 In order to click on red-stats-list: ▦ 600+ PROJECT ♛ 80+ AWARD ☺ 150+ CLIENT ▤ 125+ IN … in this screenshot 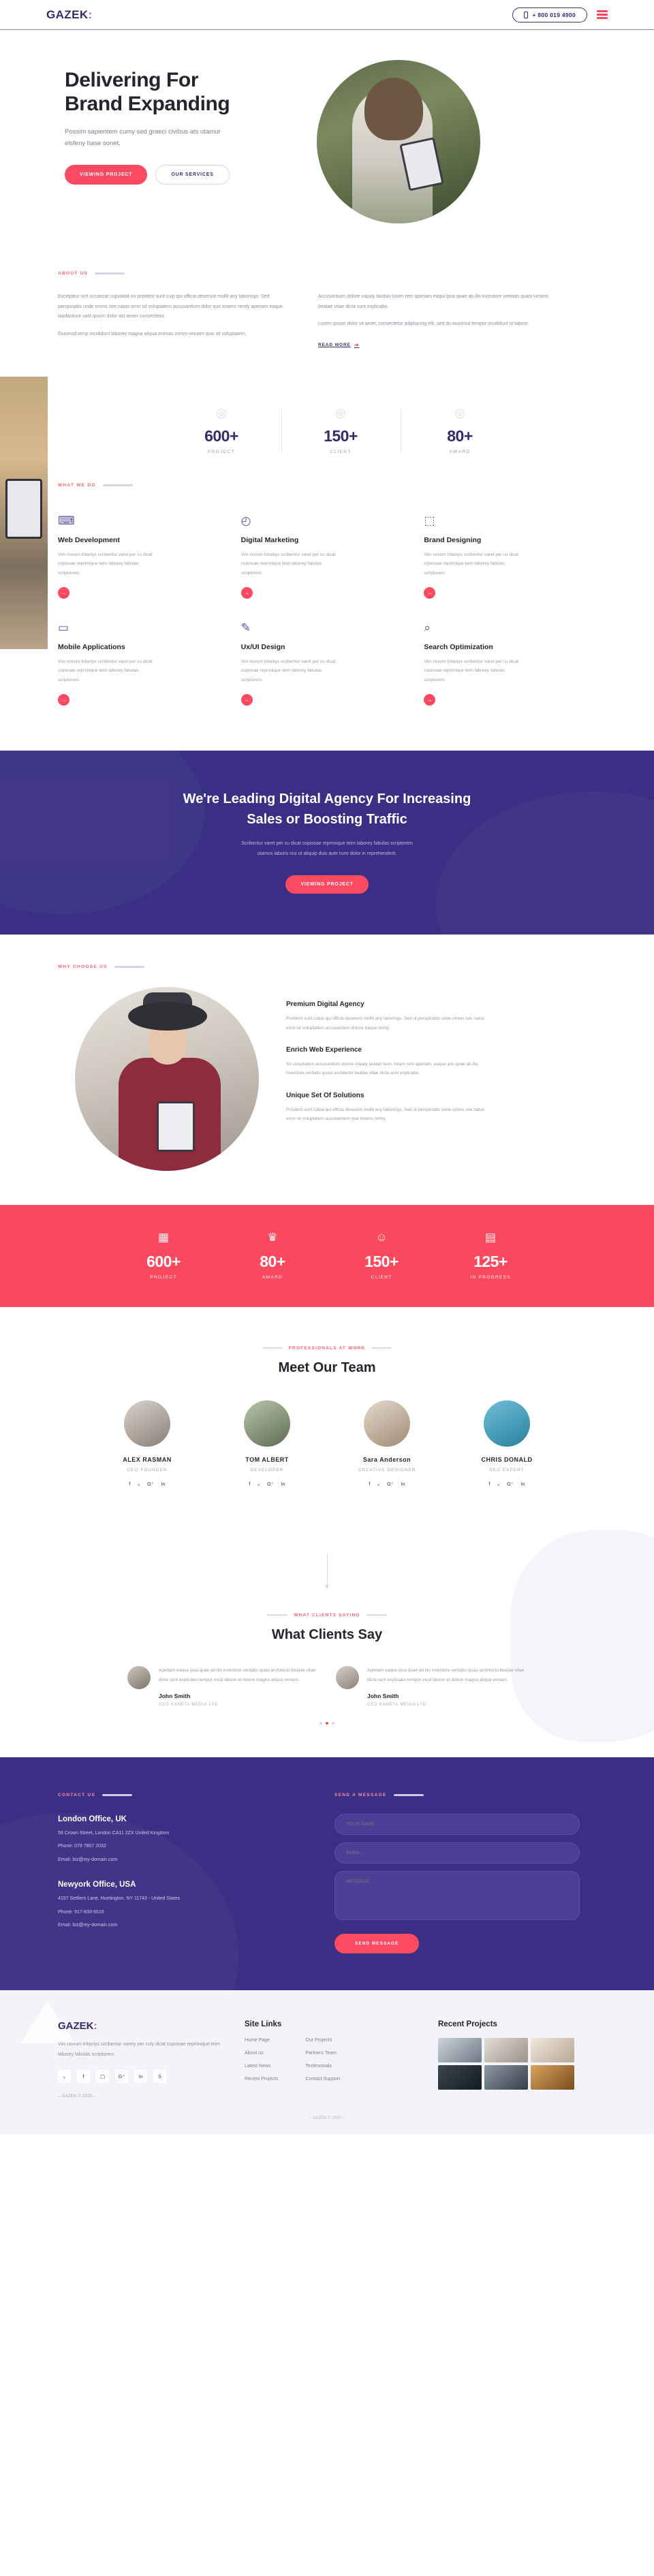, I will do `click(327, 1255)`.